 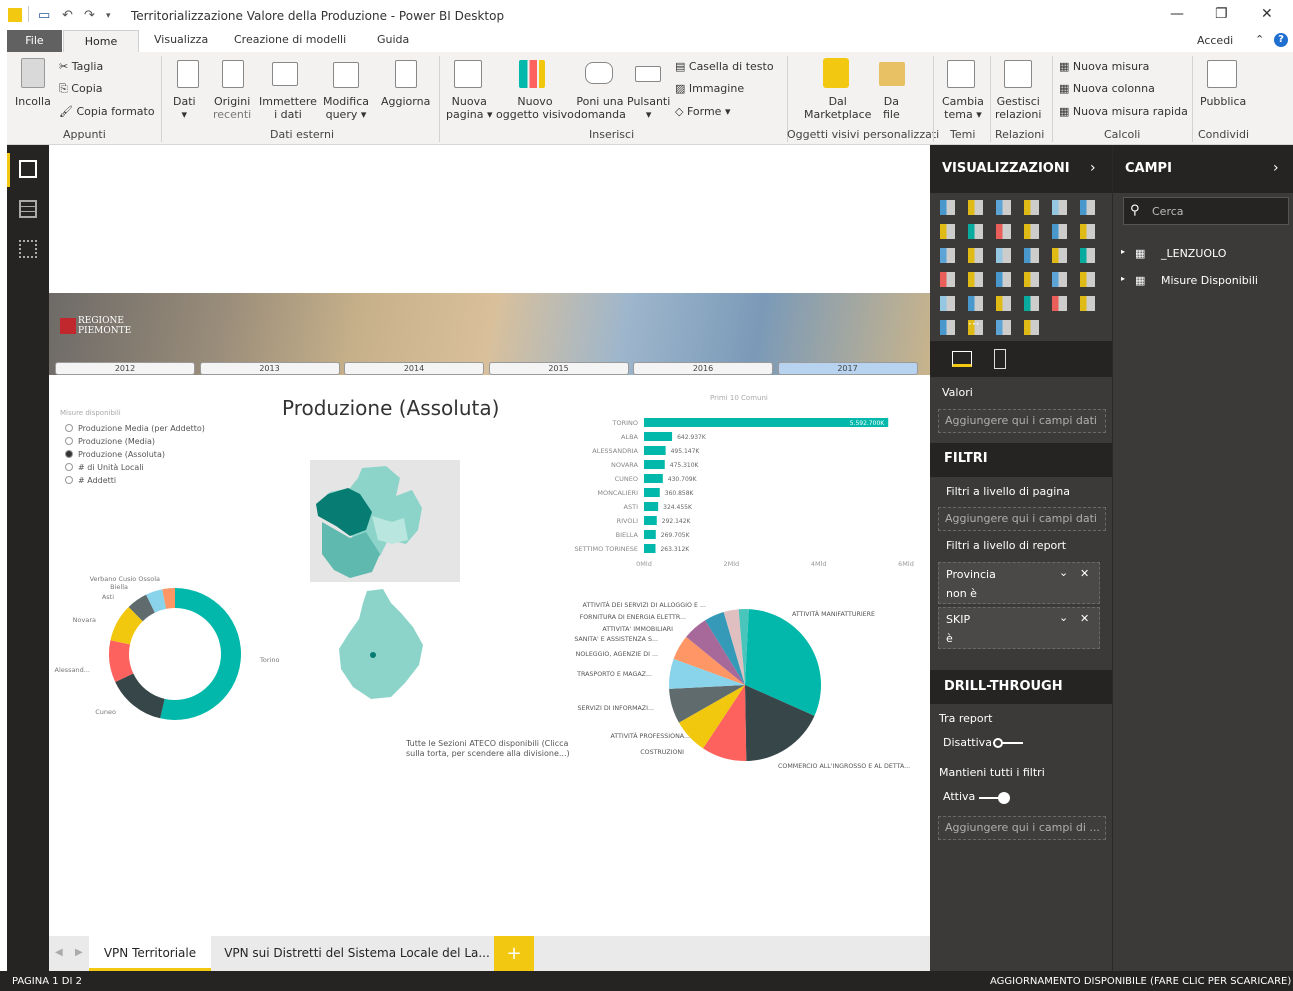 I want to click on from-file-button: Da file, so click(x=891, y=108).